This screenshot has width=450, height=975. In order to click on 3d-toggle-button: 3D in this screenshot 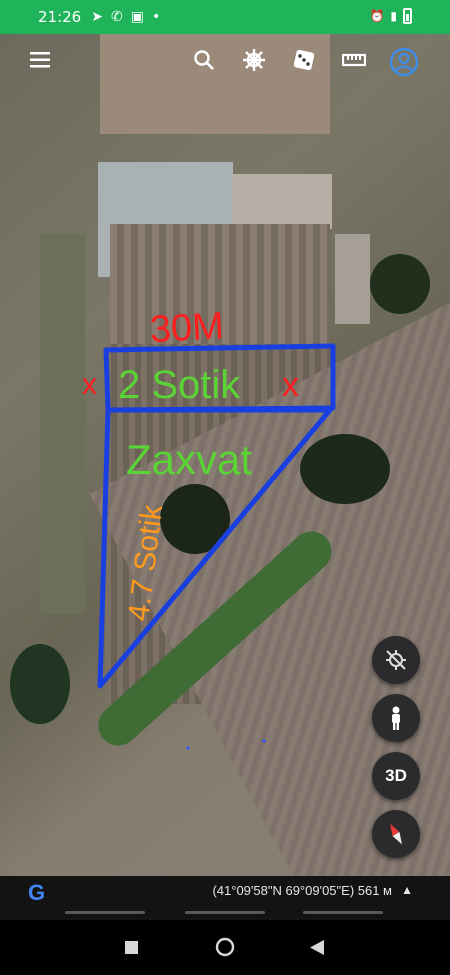, I will do `click(396, 776)`.